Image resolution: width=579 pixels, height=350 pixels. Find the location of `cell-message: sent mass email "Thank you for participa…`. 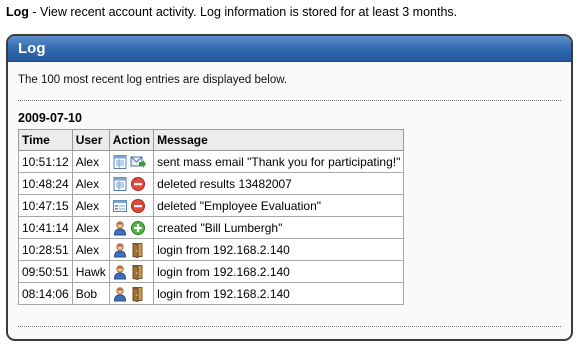

cell-message: sent mass email "Thank you for participa… is located at coordinates (279, 161).